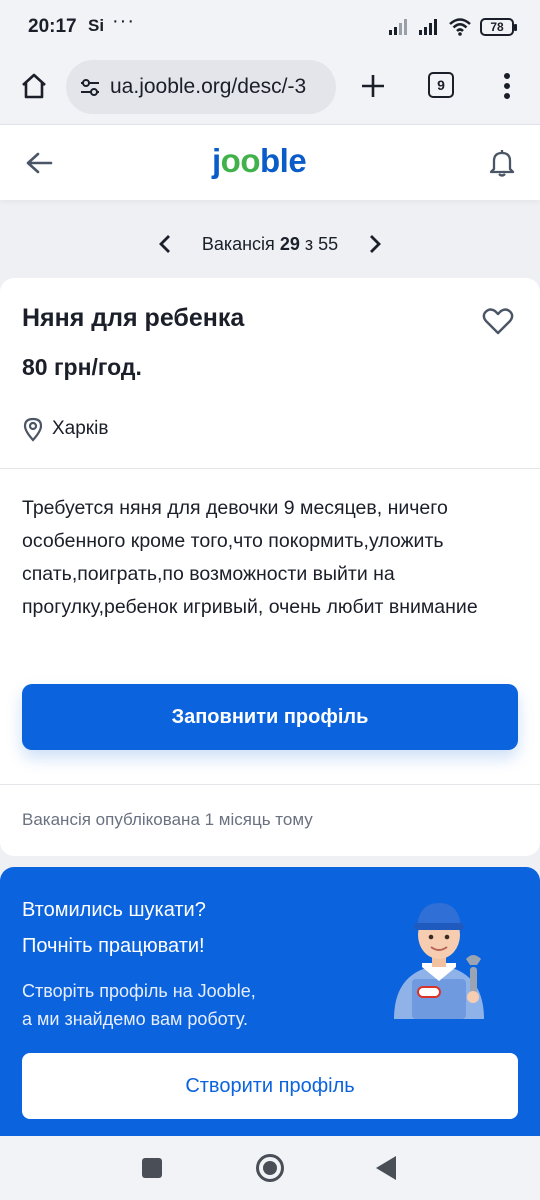  Describe the element at coordinates (283, 160) in the screenshot. I see `logo-part: ble` at that location.